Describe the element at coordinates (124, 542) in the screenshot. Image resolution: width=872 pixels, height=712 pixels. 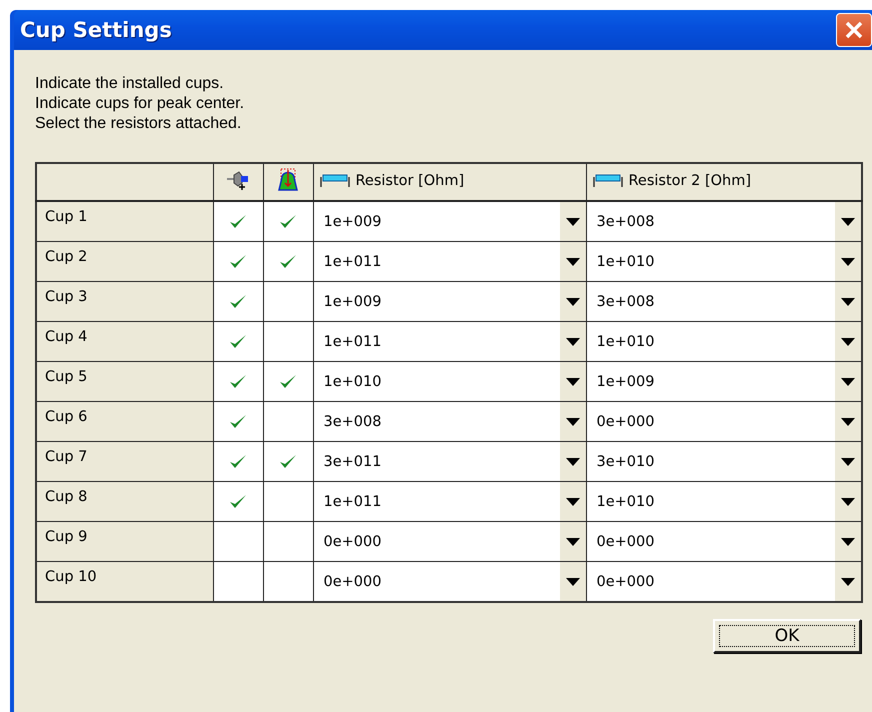
I see `row-header: Cup 9` at that location.